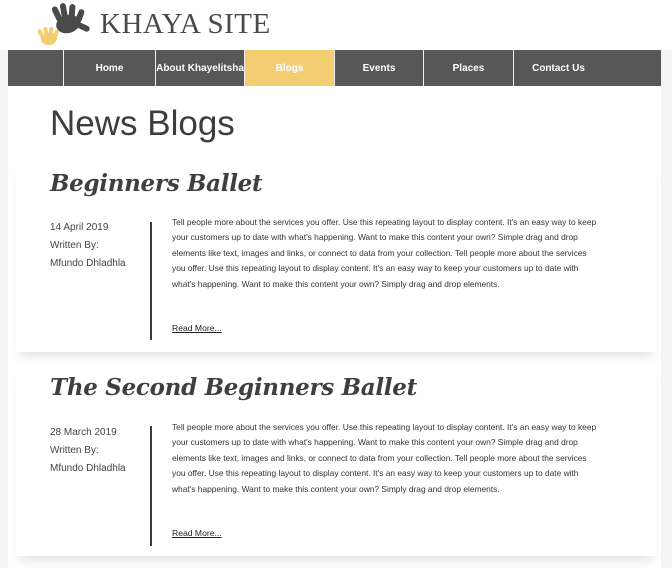 This screenshot has width=672, height=568. Describe the element at coordinates (200, 68) in the screenshot. I see `nav-item-about: About Khayelitsha` at that location.